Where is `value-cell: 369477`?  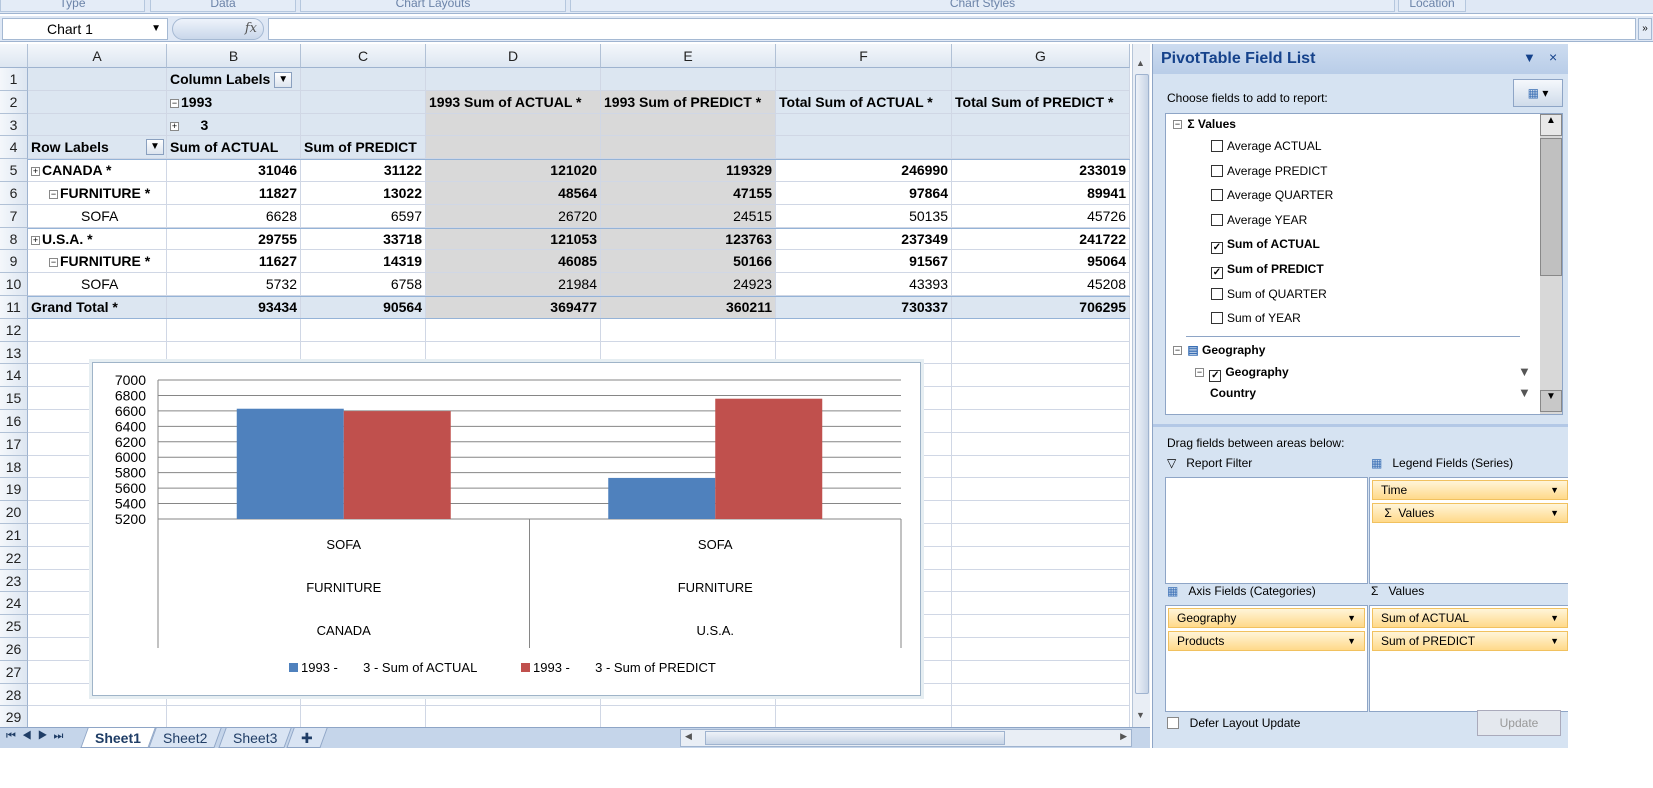 value-cell: 369477 is located at coordinates (513, 307).